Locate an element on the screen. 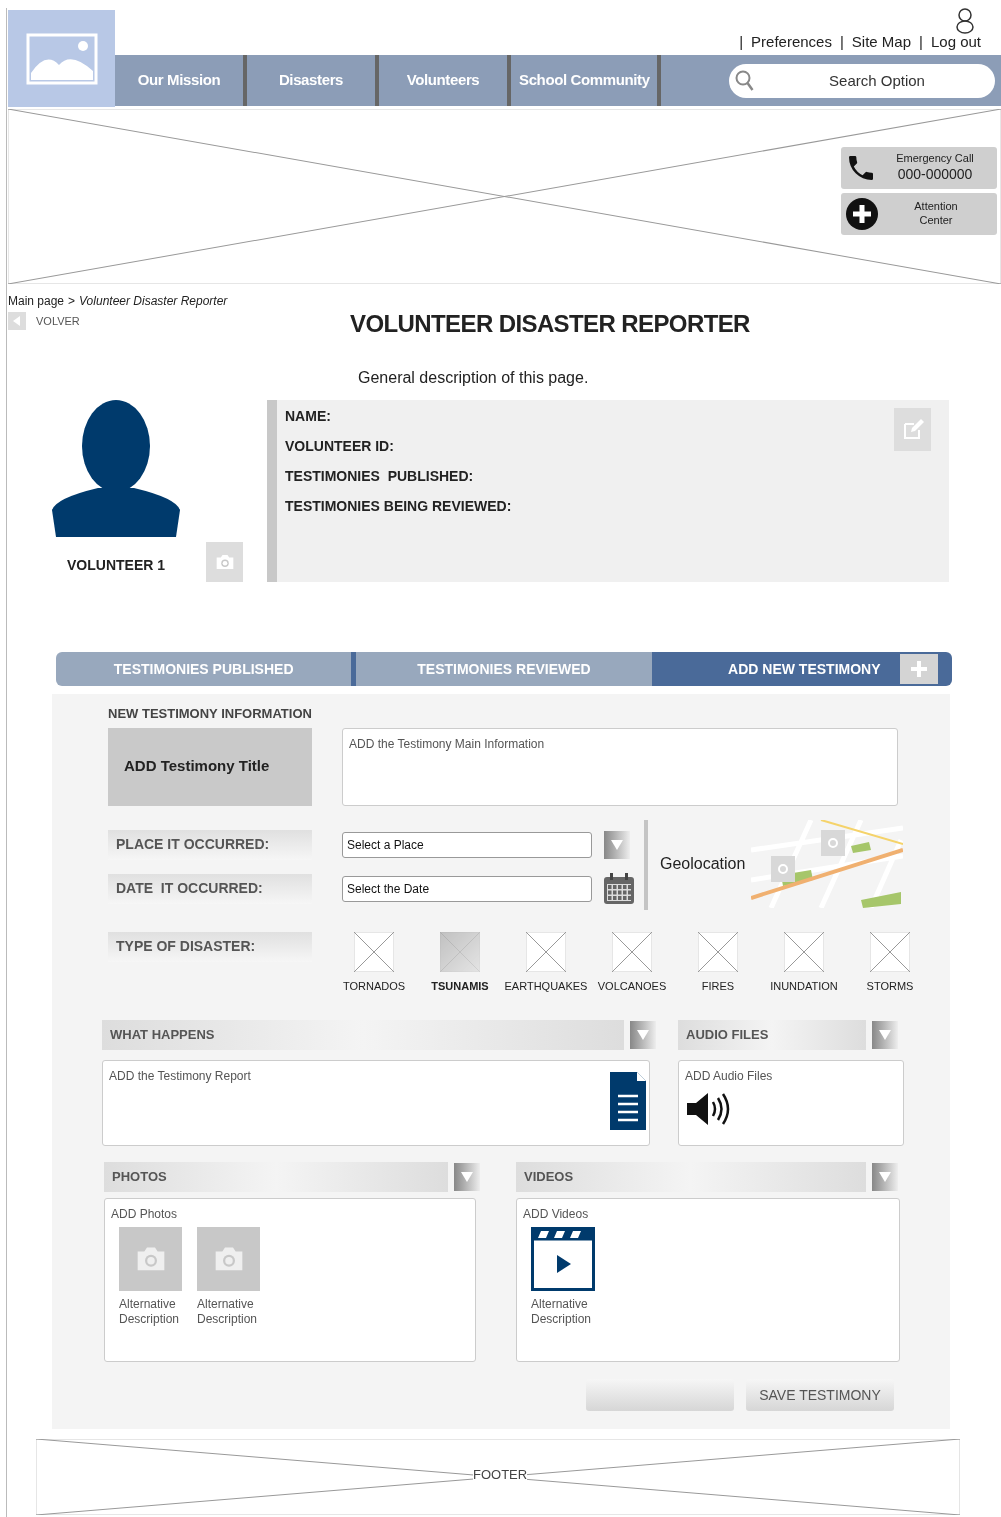 The width and height of the screenshot is (1001, 1517). form-heading: NEW TESTIMONY INFORMATION is located at coordinates (210, 714).